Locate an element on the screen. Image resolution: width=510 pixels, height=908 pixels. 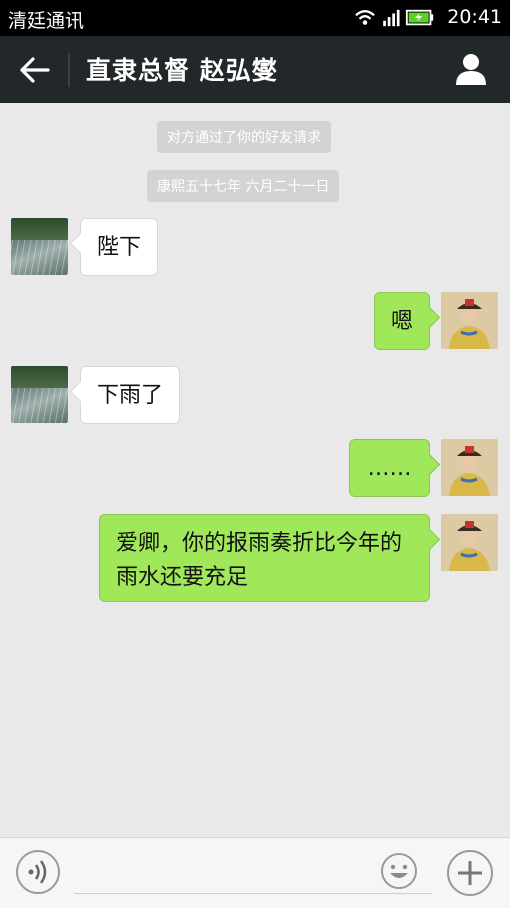
status-bar: 清廷通讯 20:41 is located at coordinates (255, 18).